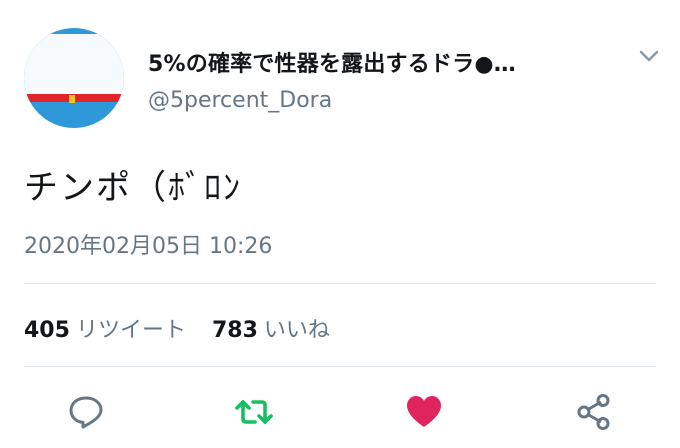  I want to click on like-button, so click(424, 412).